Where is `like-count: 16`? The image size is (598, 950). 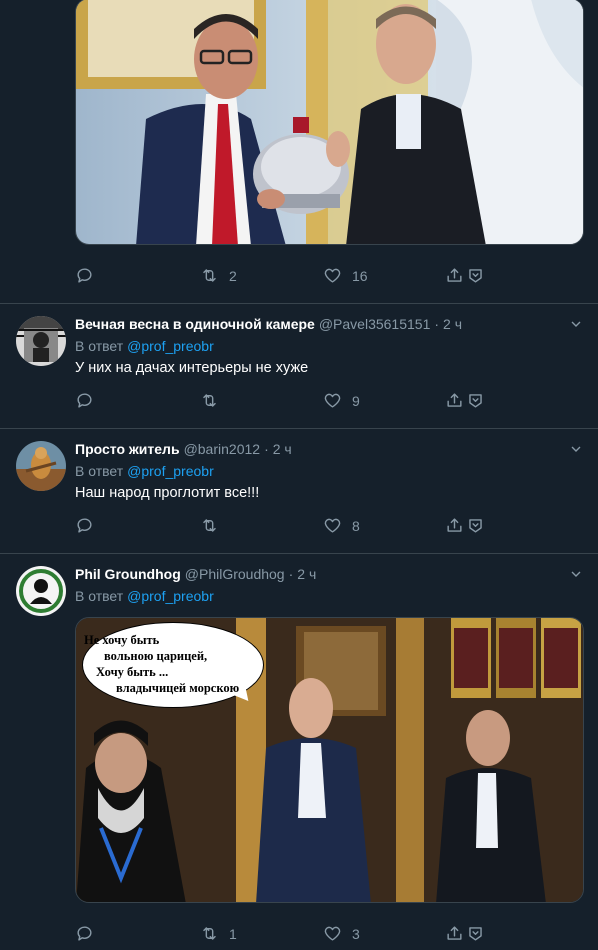 like-count: 16 is located at coordinates (360, 275).